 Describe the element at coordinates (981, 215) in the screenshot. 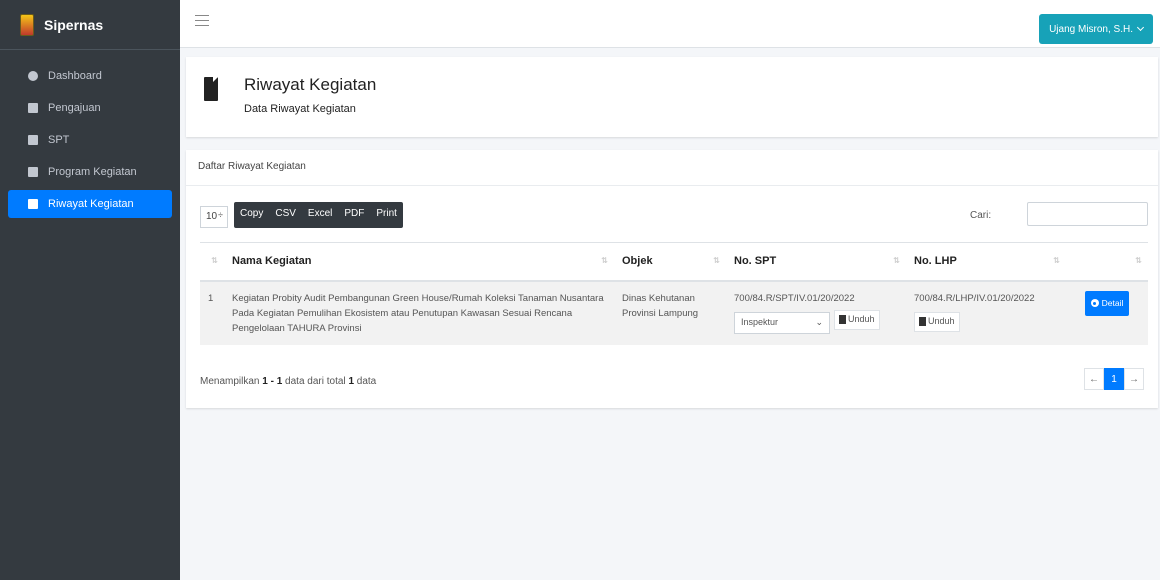

I see `search-label: Cari:` at that location.